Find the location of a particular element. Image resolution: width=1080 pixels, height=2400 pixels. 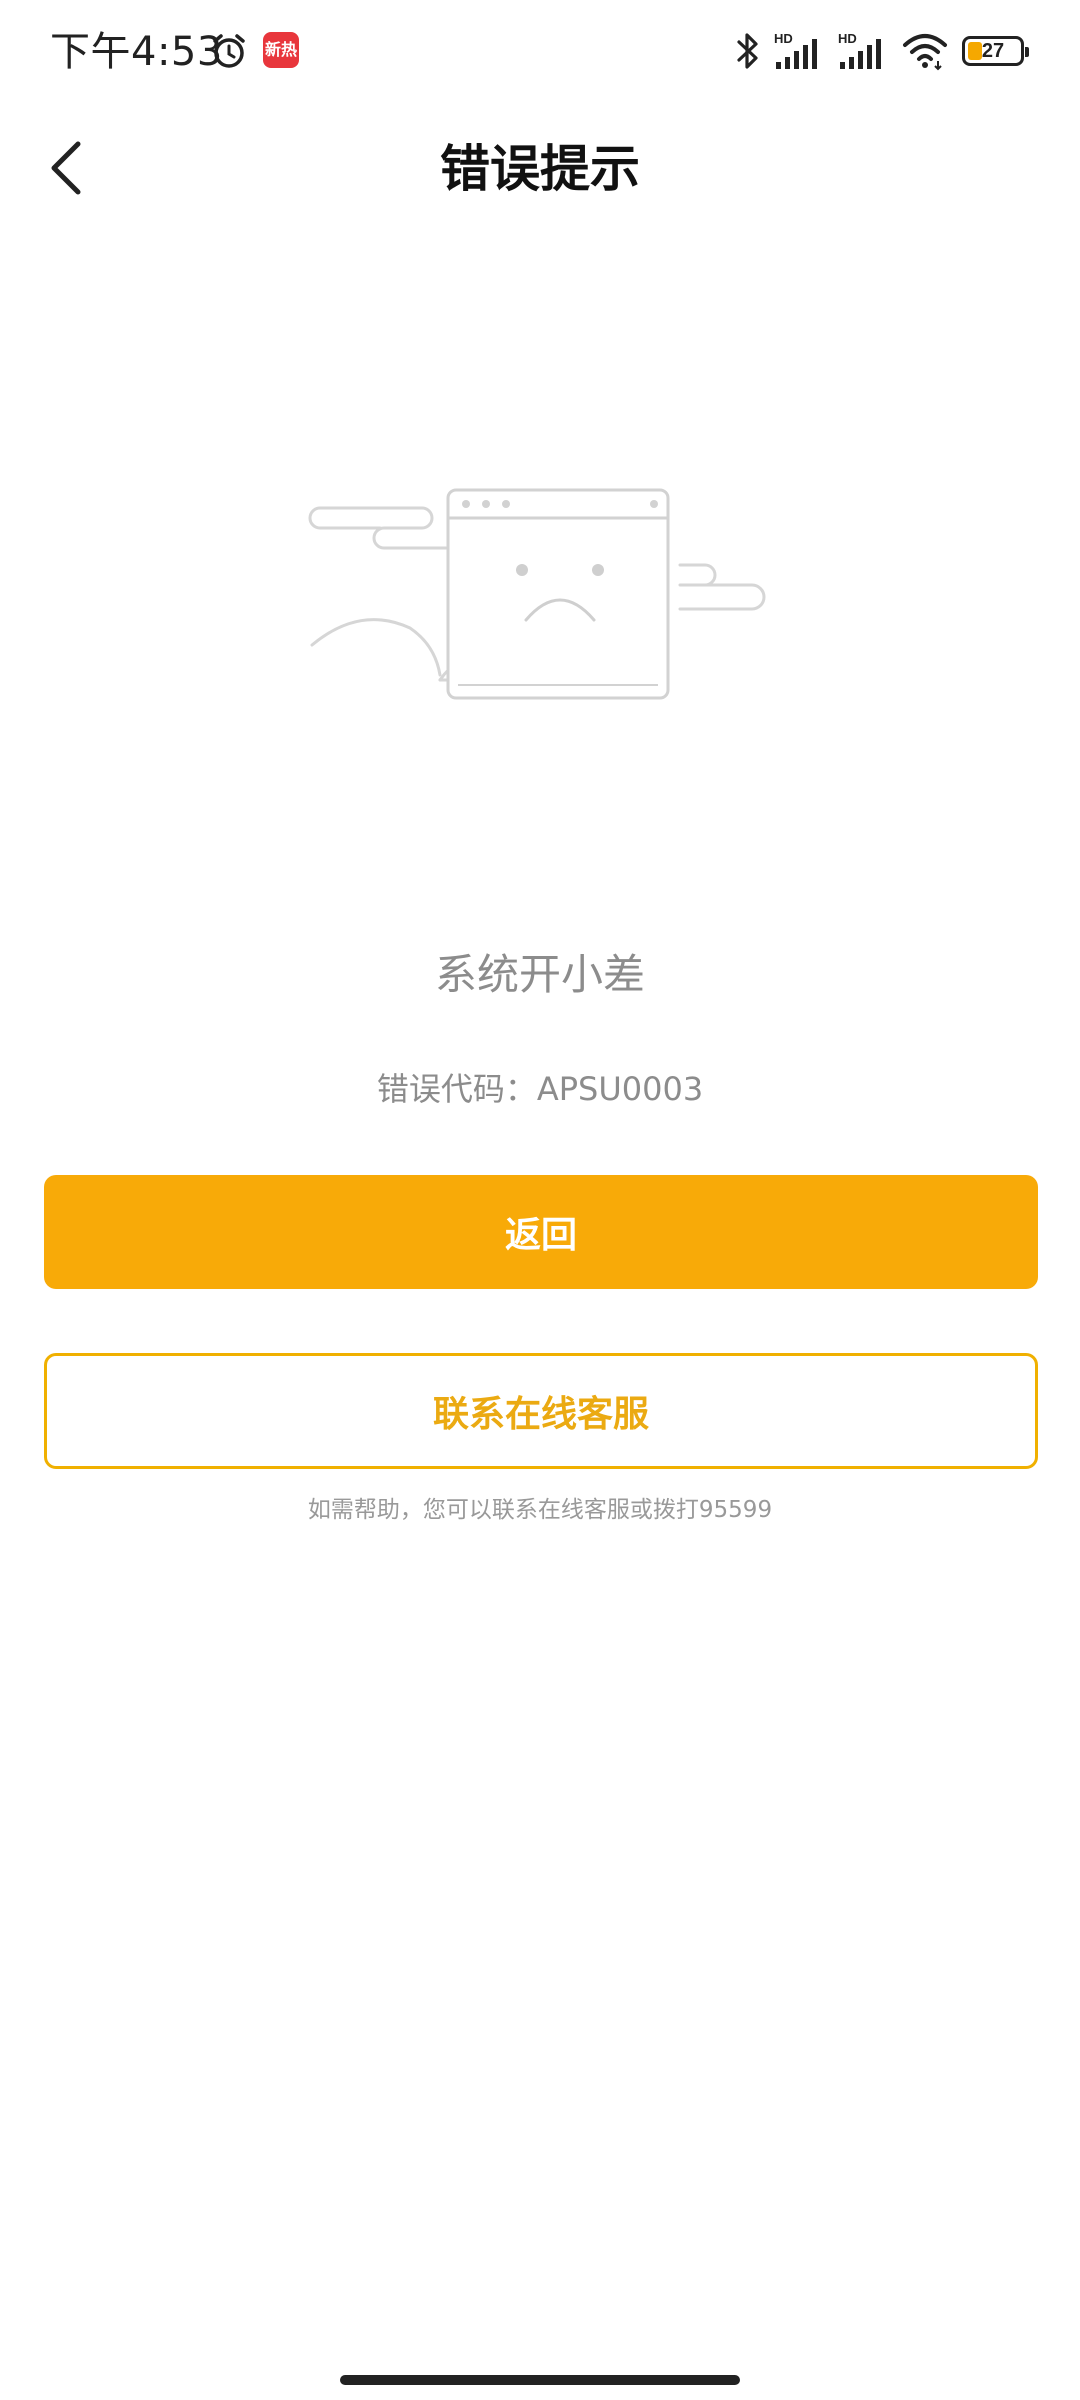

sad-browser-window-illustration is located at coordinates (537, 594).